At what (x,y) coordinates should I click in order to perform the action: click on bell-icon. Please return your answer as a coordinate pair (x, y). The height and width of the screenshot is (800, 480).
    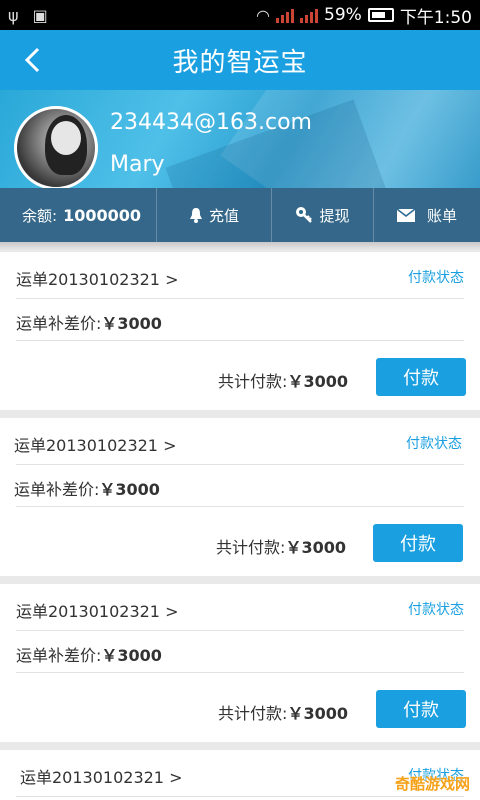
    Looking at the image, I should click on (195, 215).